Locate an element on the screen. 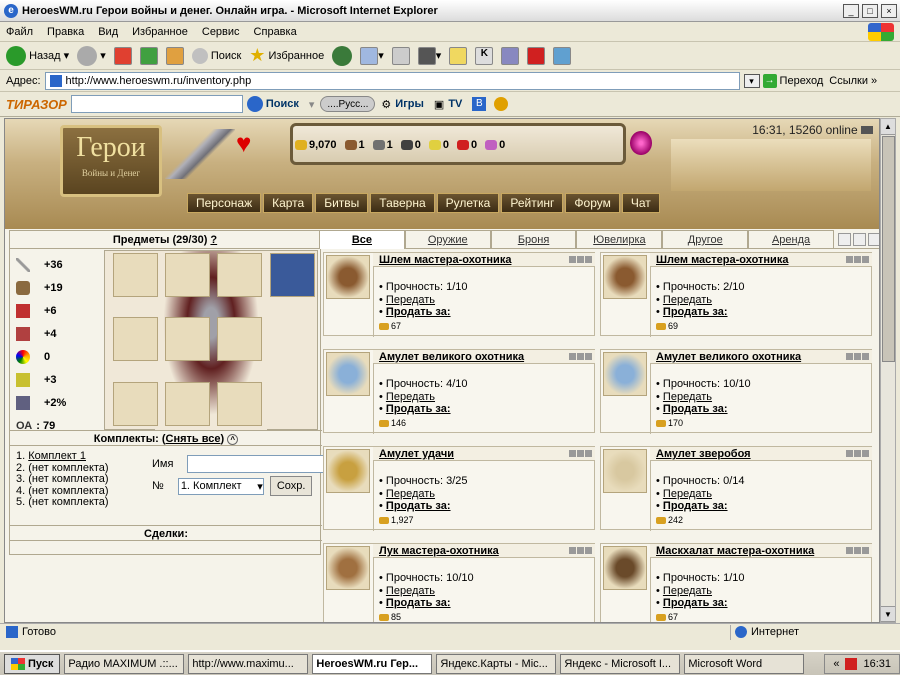  collapse-icon: ^ is located at coordinates (233, 439).